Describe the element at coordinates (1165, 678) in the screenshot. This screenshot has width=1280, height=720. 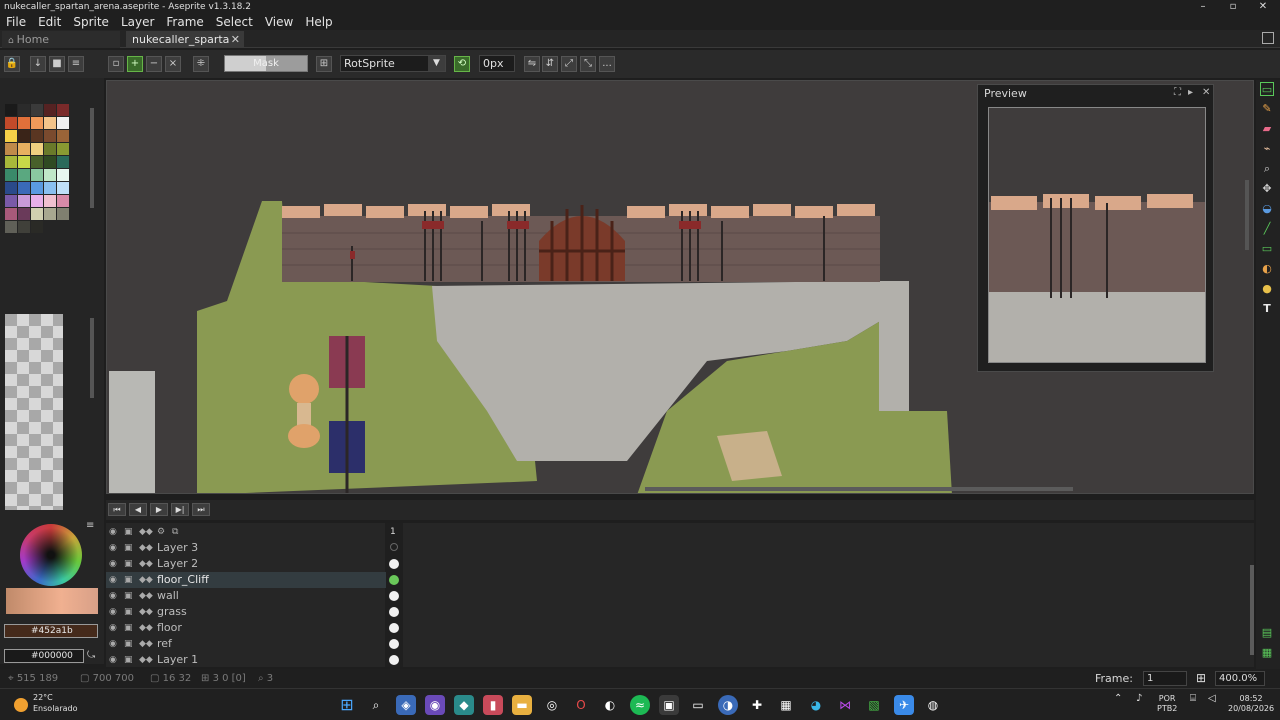
I see `frame-input: 1` at that location.